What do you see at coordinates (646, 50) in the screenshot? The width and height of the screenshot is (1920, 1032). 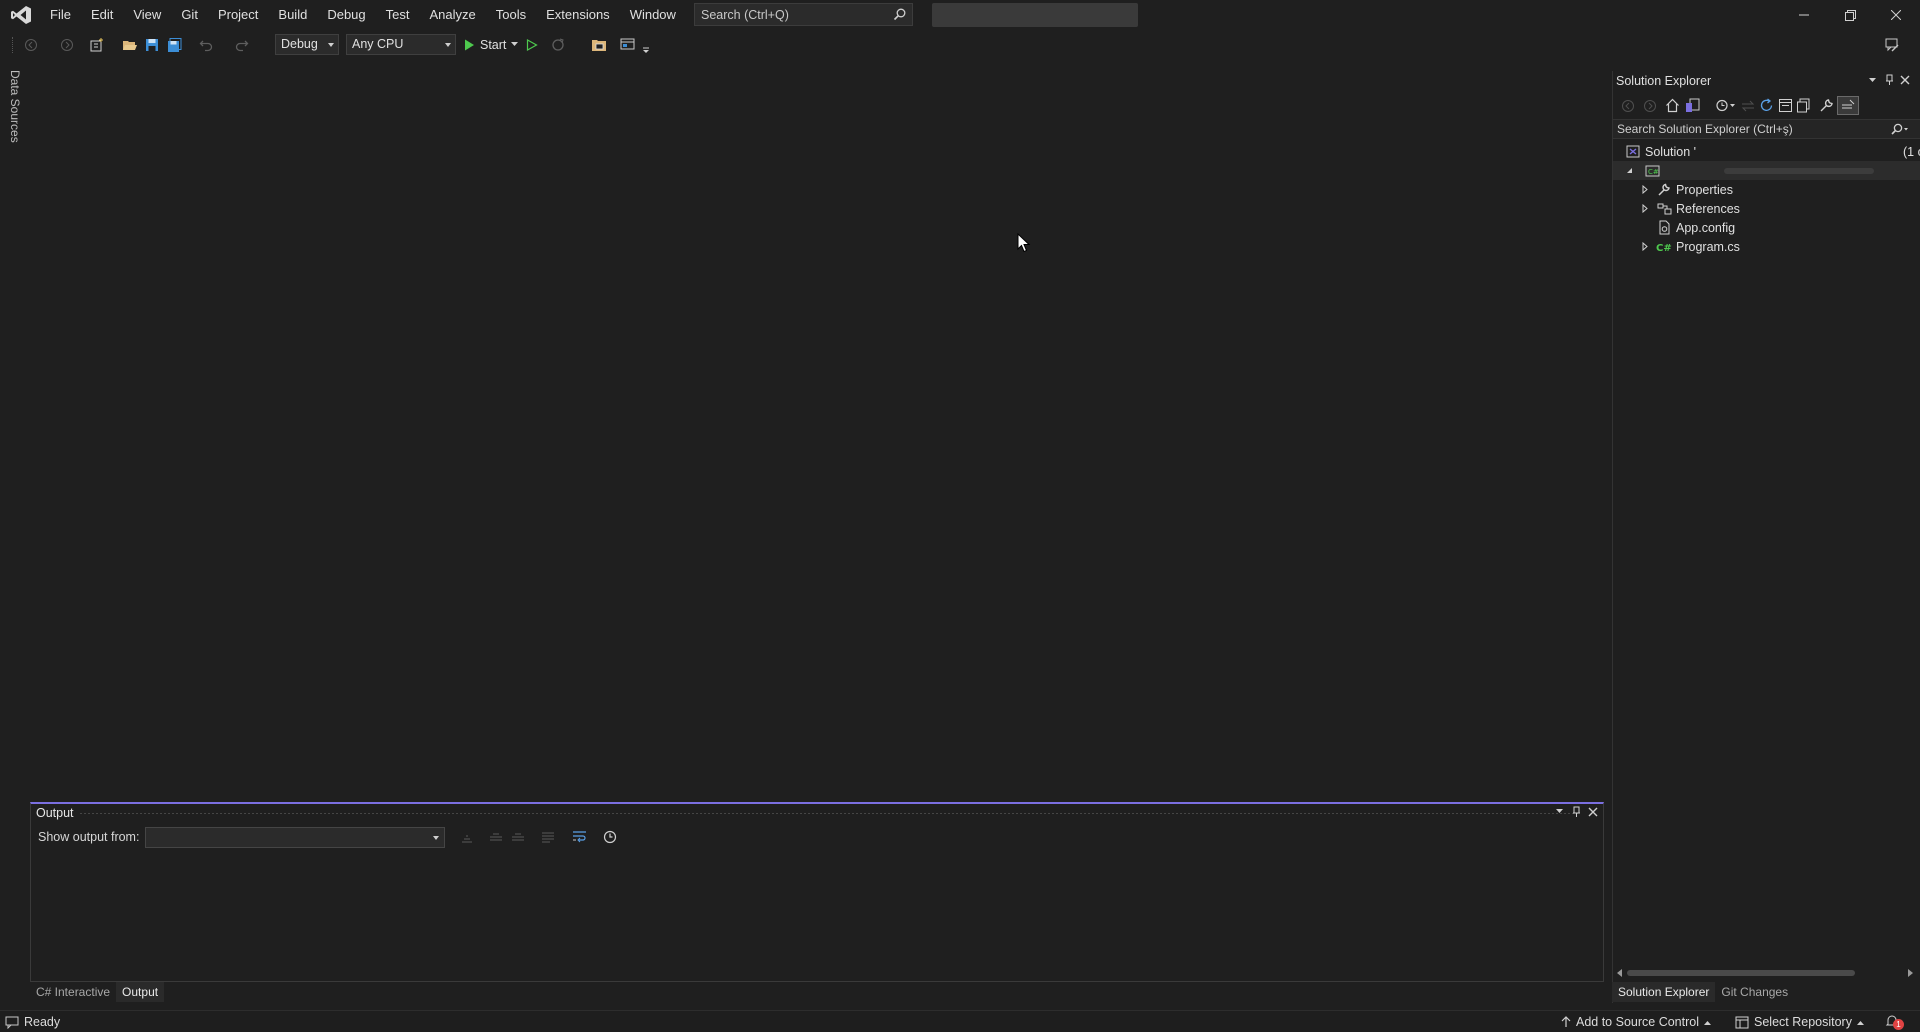 I see `toolbar-options-icon` at bounding box center [646, 50].